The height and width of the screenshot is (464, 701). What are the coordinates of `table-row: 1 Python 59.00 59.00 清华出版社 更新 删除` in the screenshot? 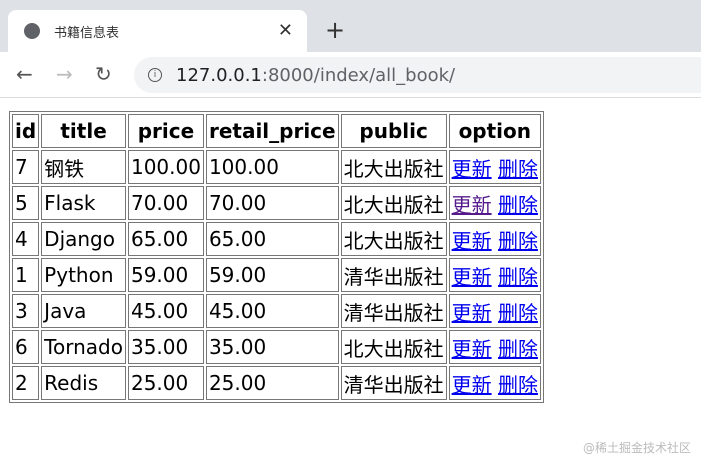 It's located at (276, 275).